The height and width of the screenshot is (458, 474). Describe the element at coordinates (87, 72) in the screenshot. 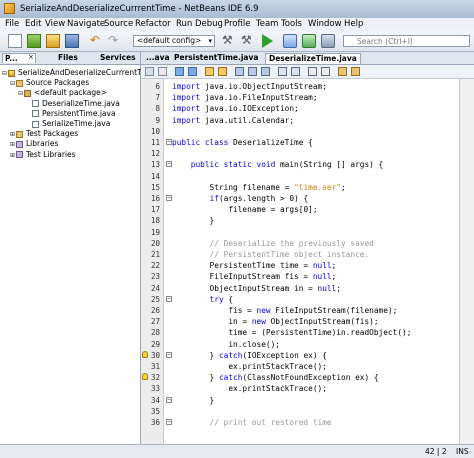

I see `tree-item-label: SerializeAndDeserializeCurrrentTime` at that location.